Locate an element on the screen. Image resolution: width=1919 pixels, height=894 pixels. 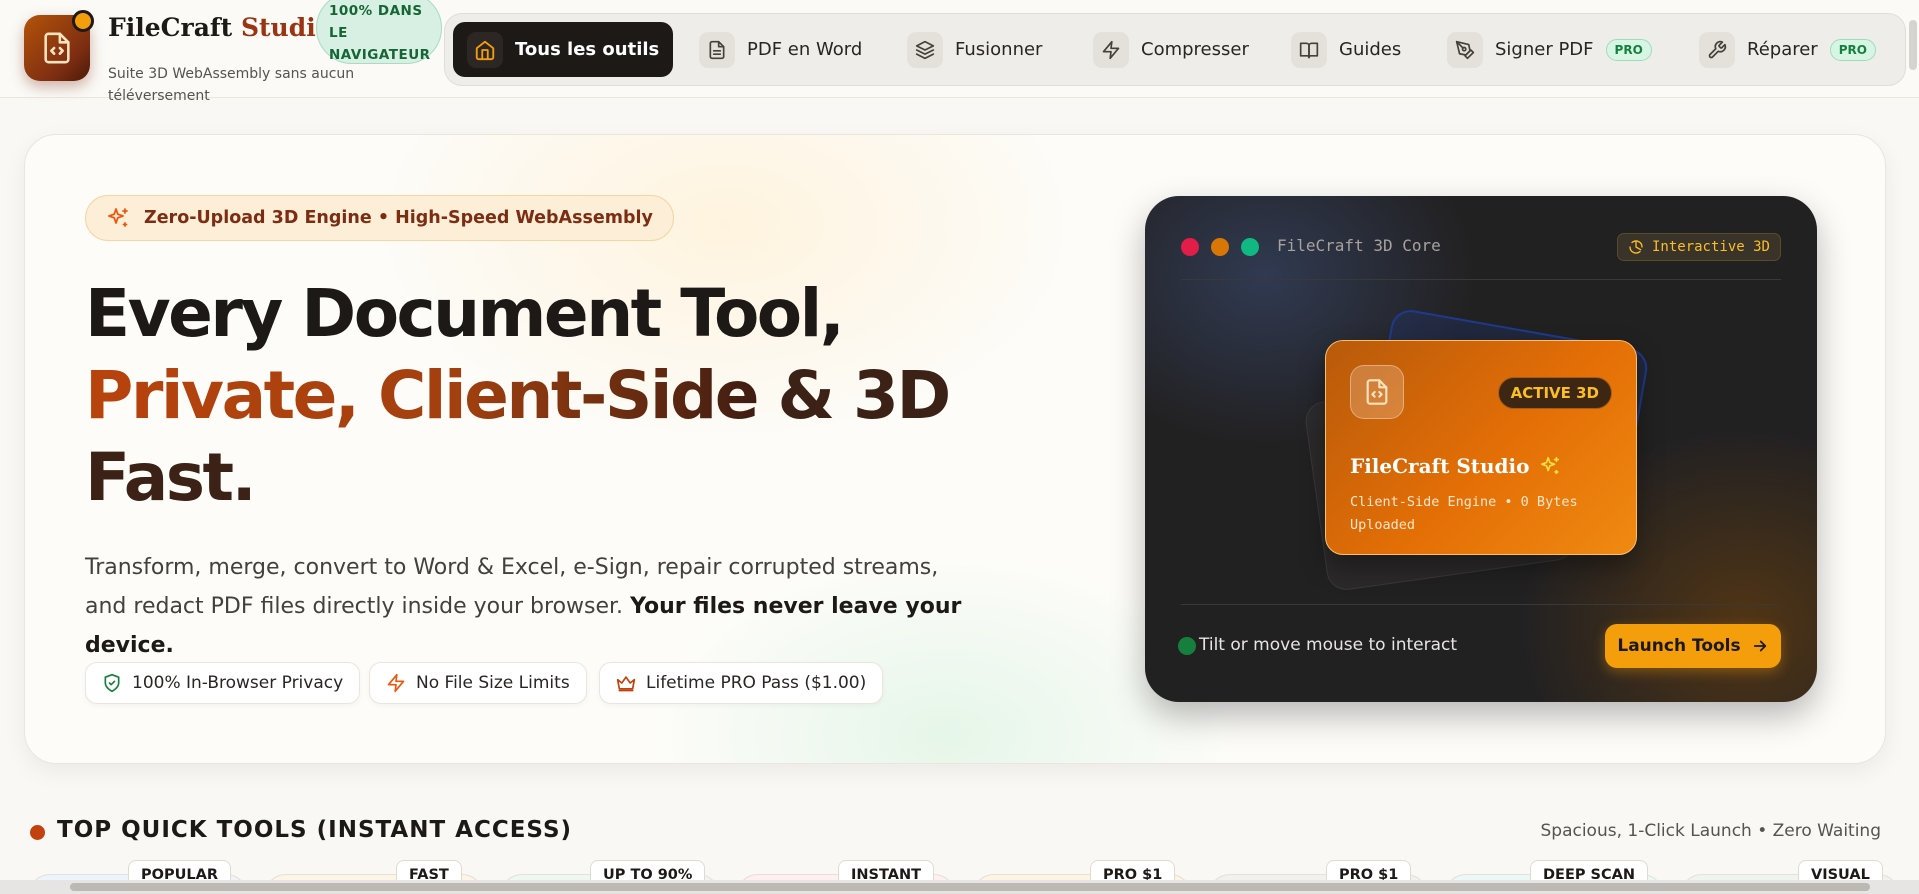
feature-chip-pro-pass: Lifetime PRO Pass ($1.00) is located at coordinates (741, 683).